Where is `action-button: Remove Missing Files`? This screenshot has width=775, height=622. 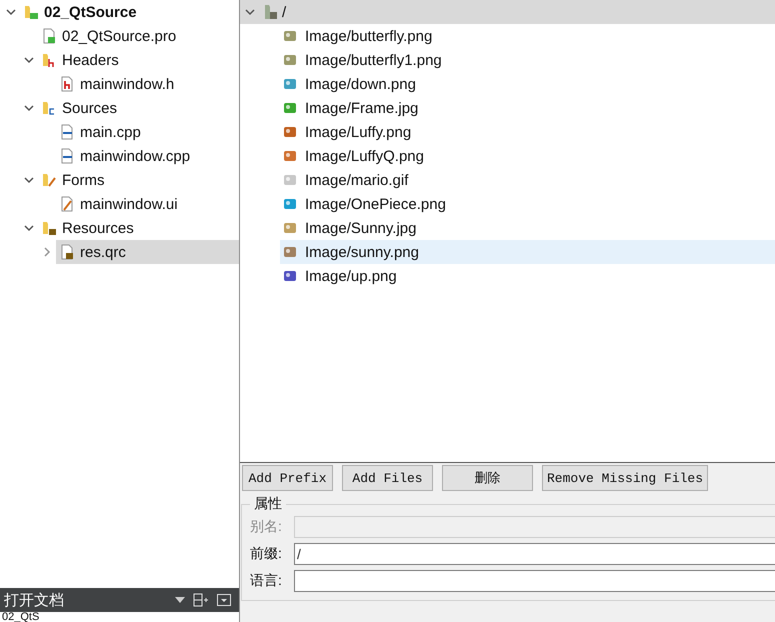
action-button: Remove Missing Files is located at coordinates (625, 478).